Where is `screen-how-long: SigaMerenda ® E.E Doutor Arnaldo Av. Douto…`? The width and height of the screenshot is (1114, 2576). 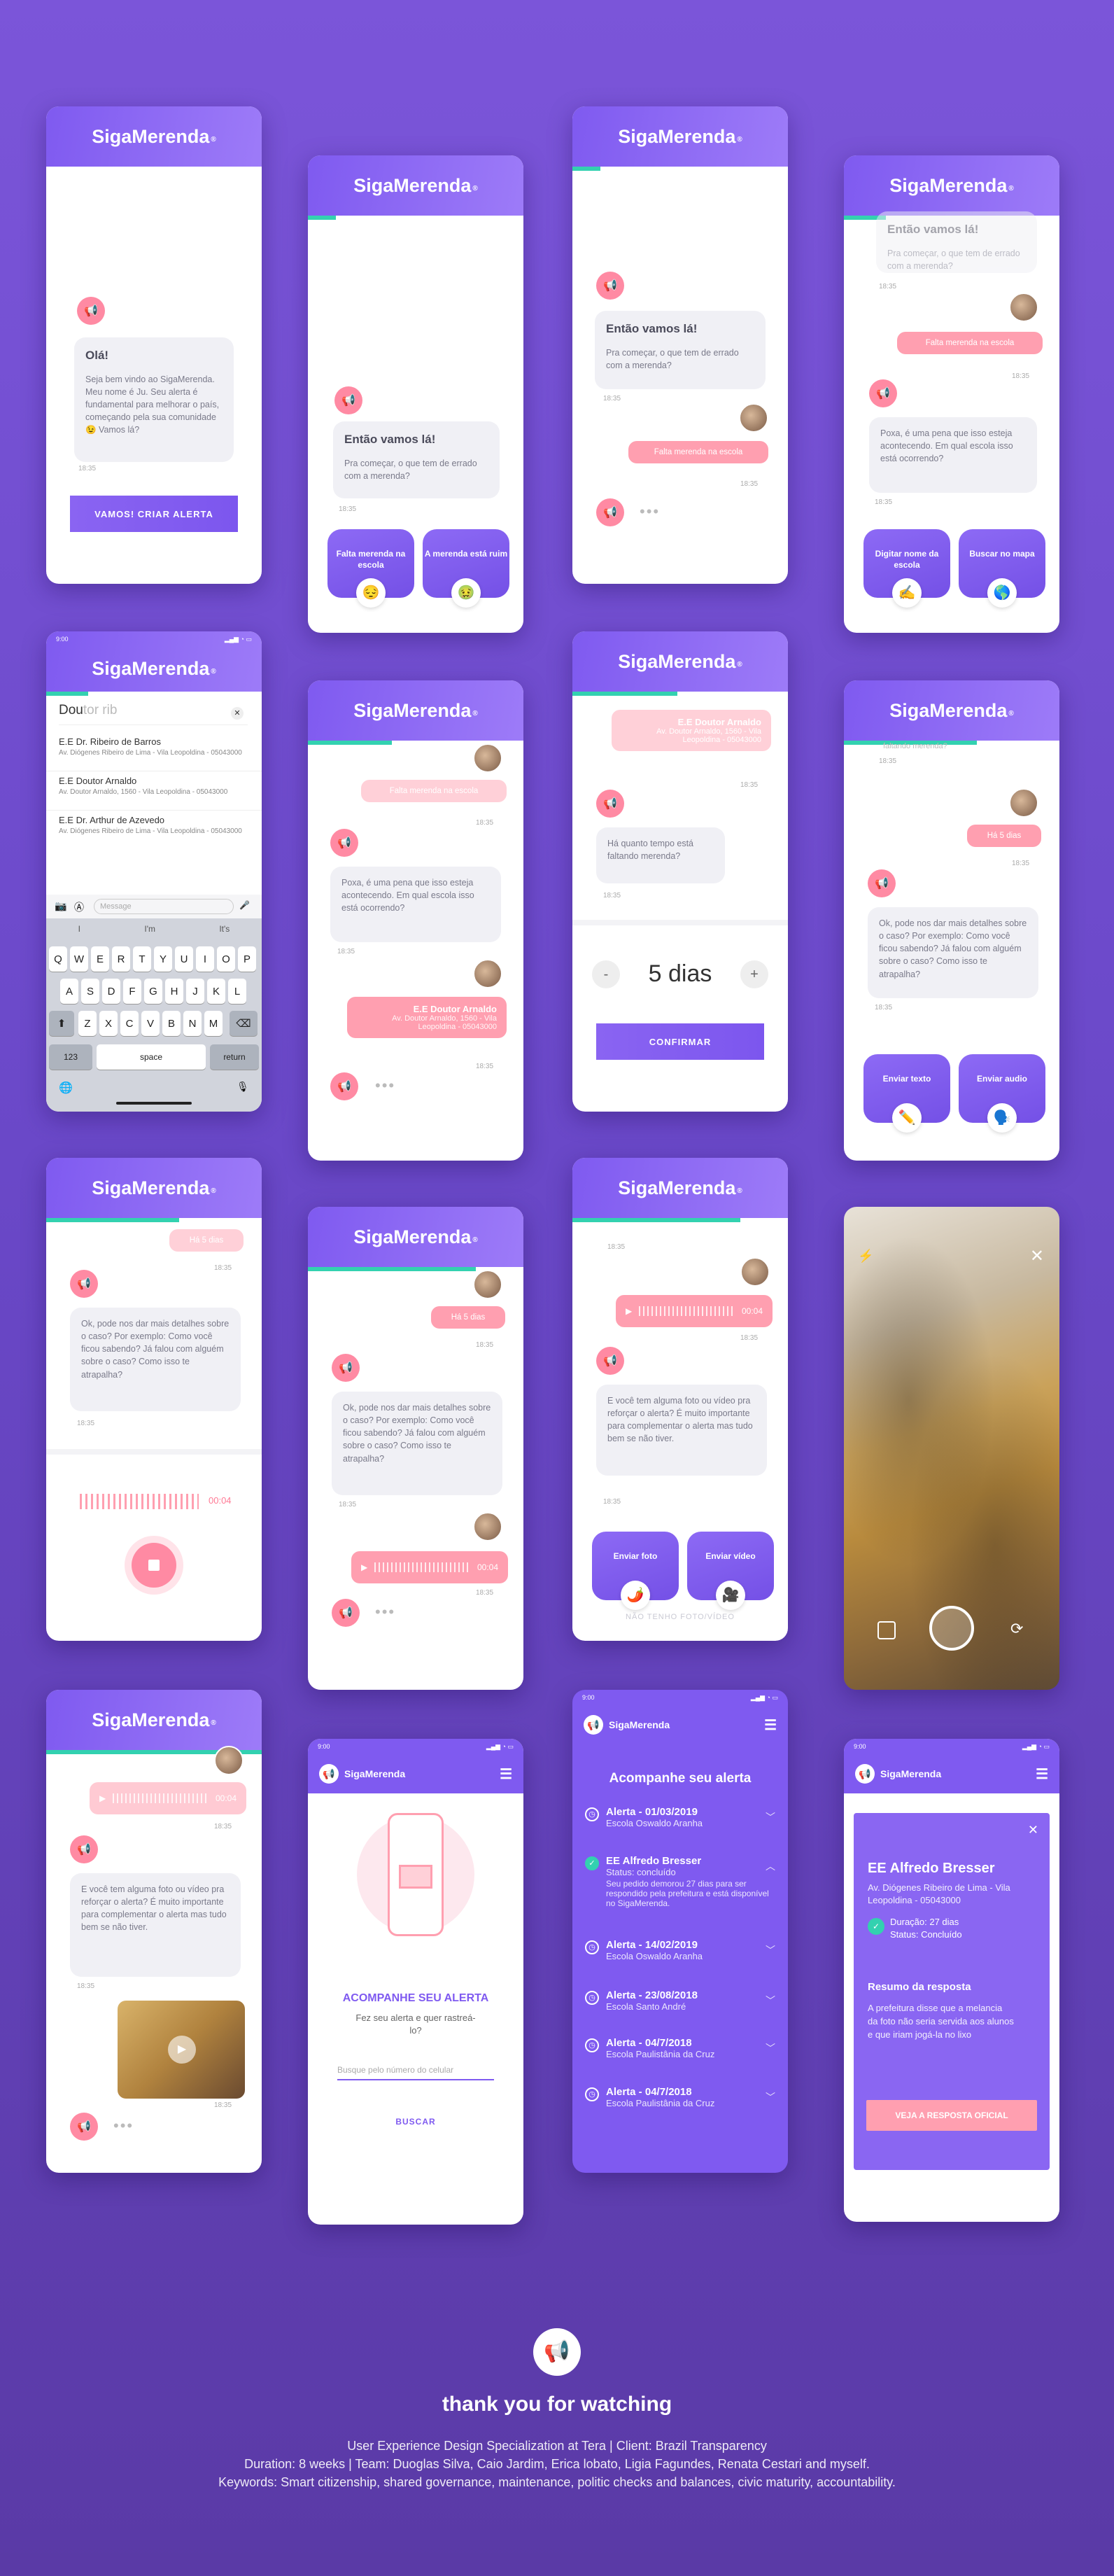 screen-how-long: SigaMerenda ® E.E Doutor Arnaldo Av. Douto… is located at coordinates (680, 871).